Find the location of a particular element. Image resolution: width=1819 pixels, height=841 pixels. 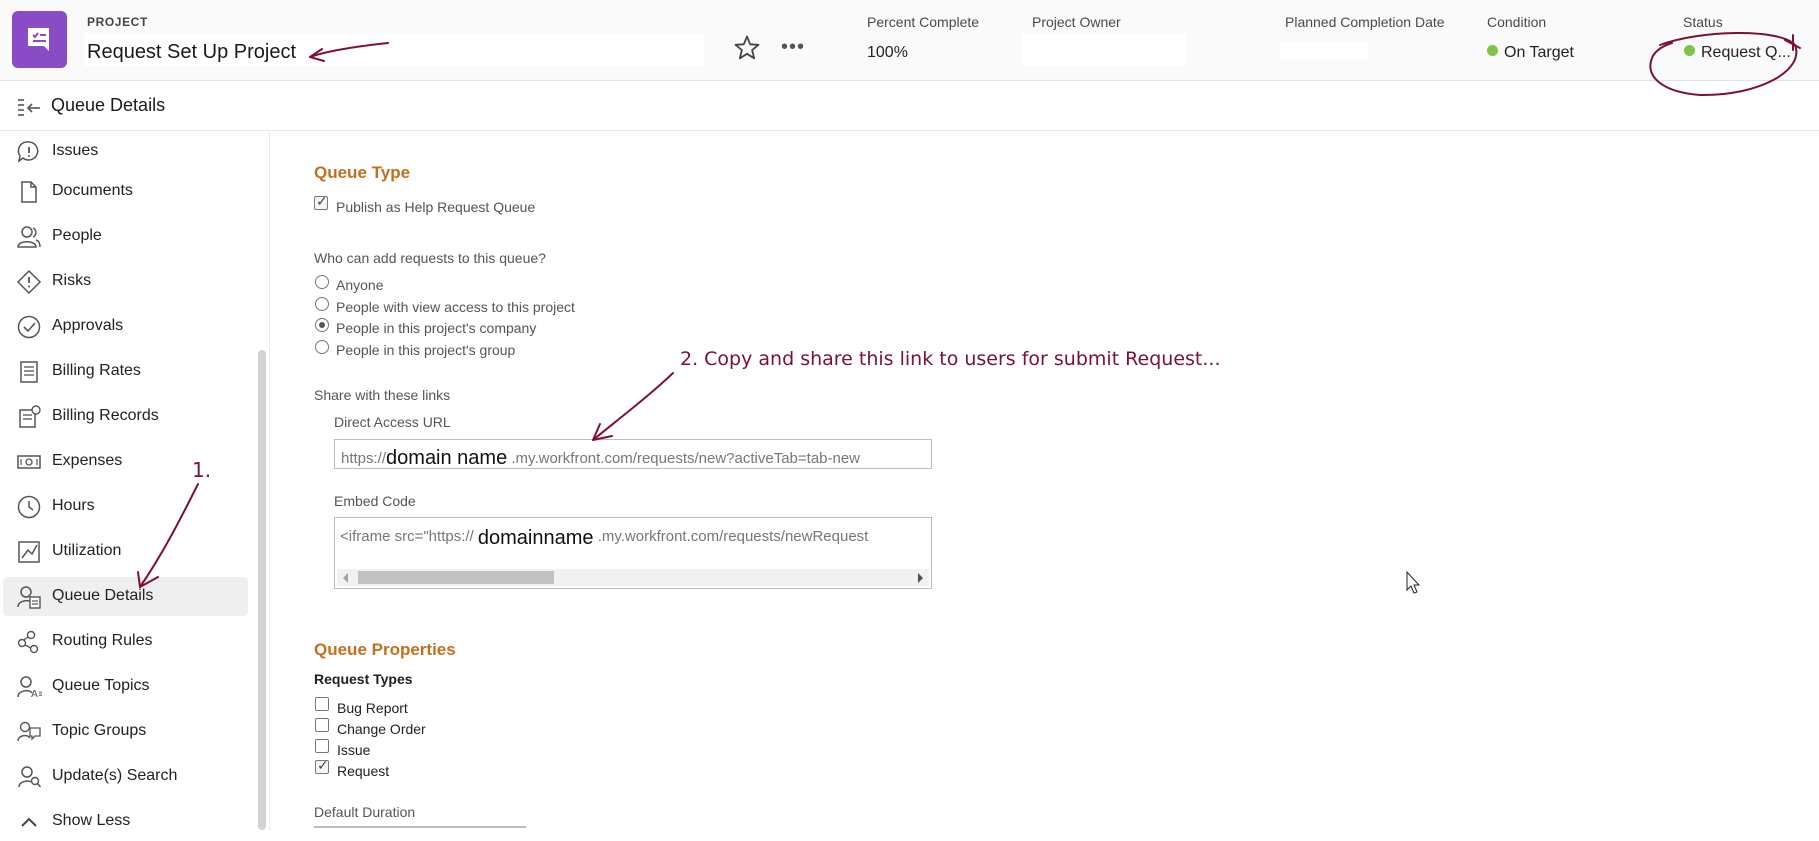

planned-completion-label: Planned Completion Date is located at coordinates (1365, 22).